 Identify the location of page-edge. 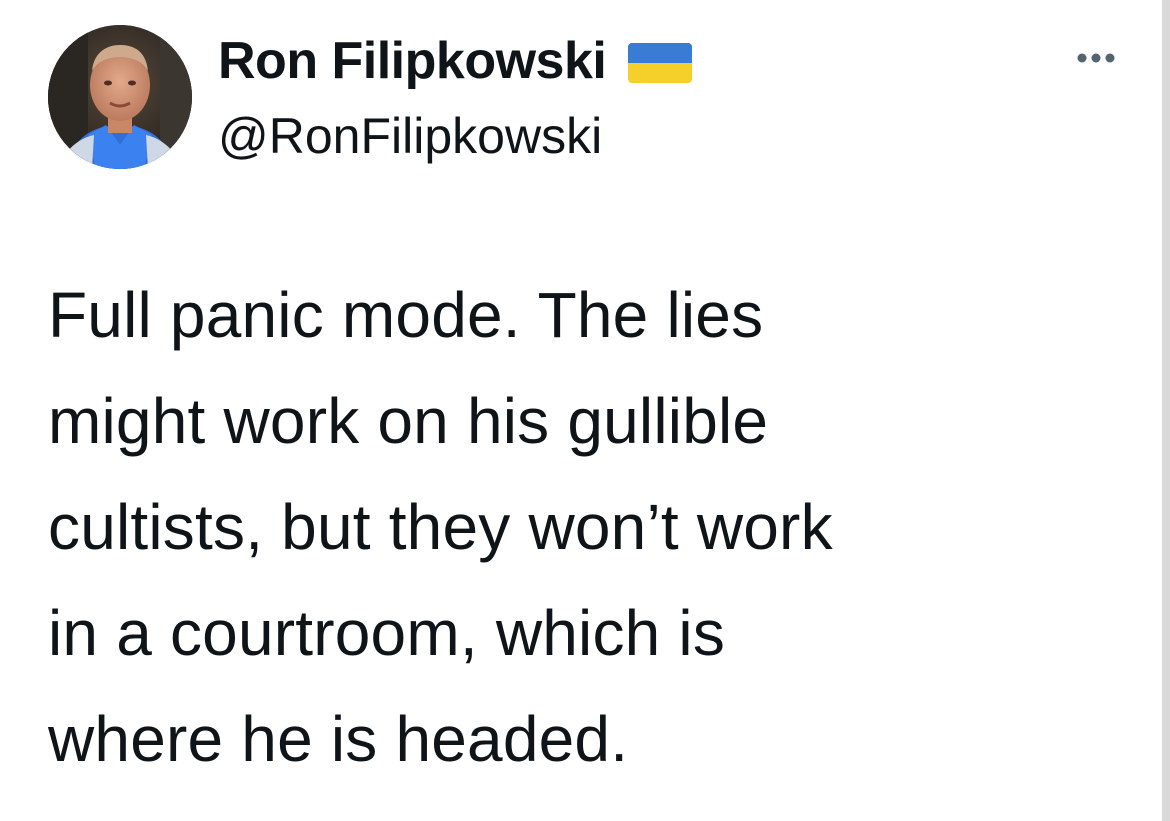
(1166, 410).